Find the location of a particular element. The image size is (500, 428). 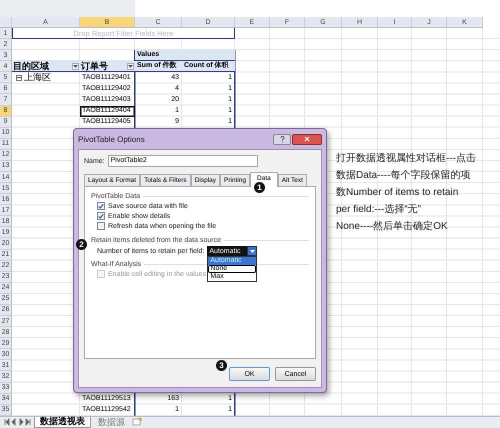

close-icon is located at coordinates (307, 139).